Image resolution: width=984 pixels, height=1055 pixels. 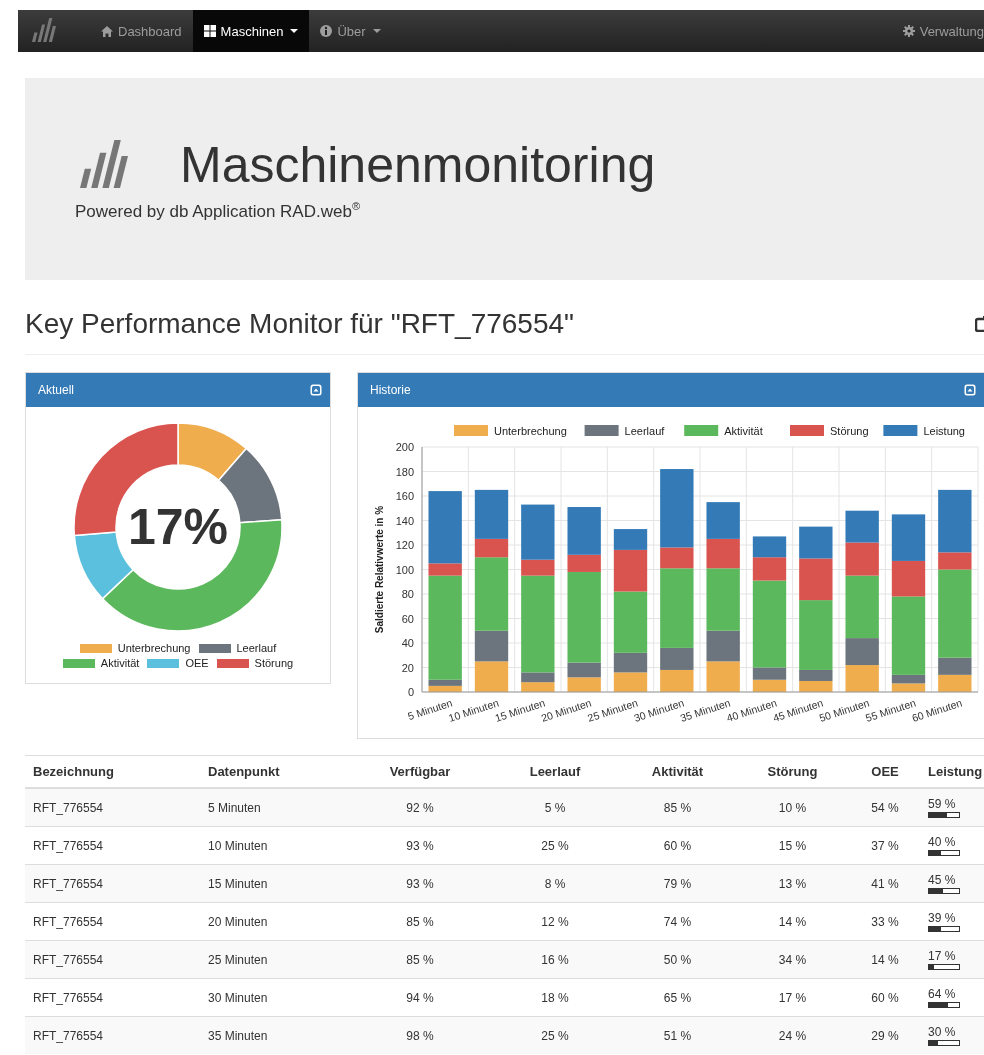 What do you see at coordinates (677, 1035) in the screenshot?
I see `table-cell: 51 %` at bounding box center [677, 1035].